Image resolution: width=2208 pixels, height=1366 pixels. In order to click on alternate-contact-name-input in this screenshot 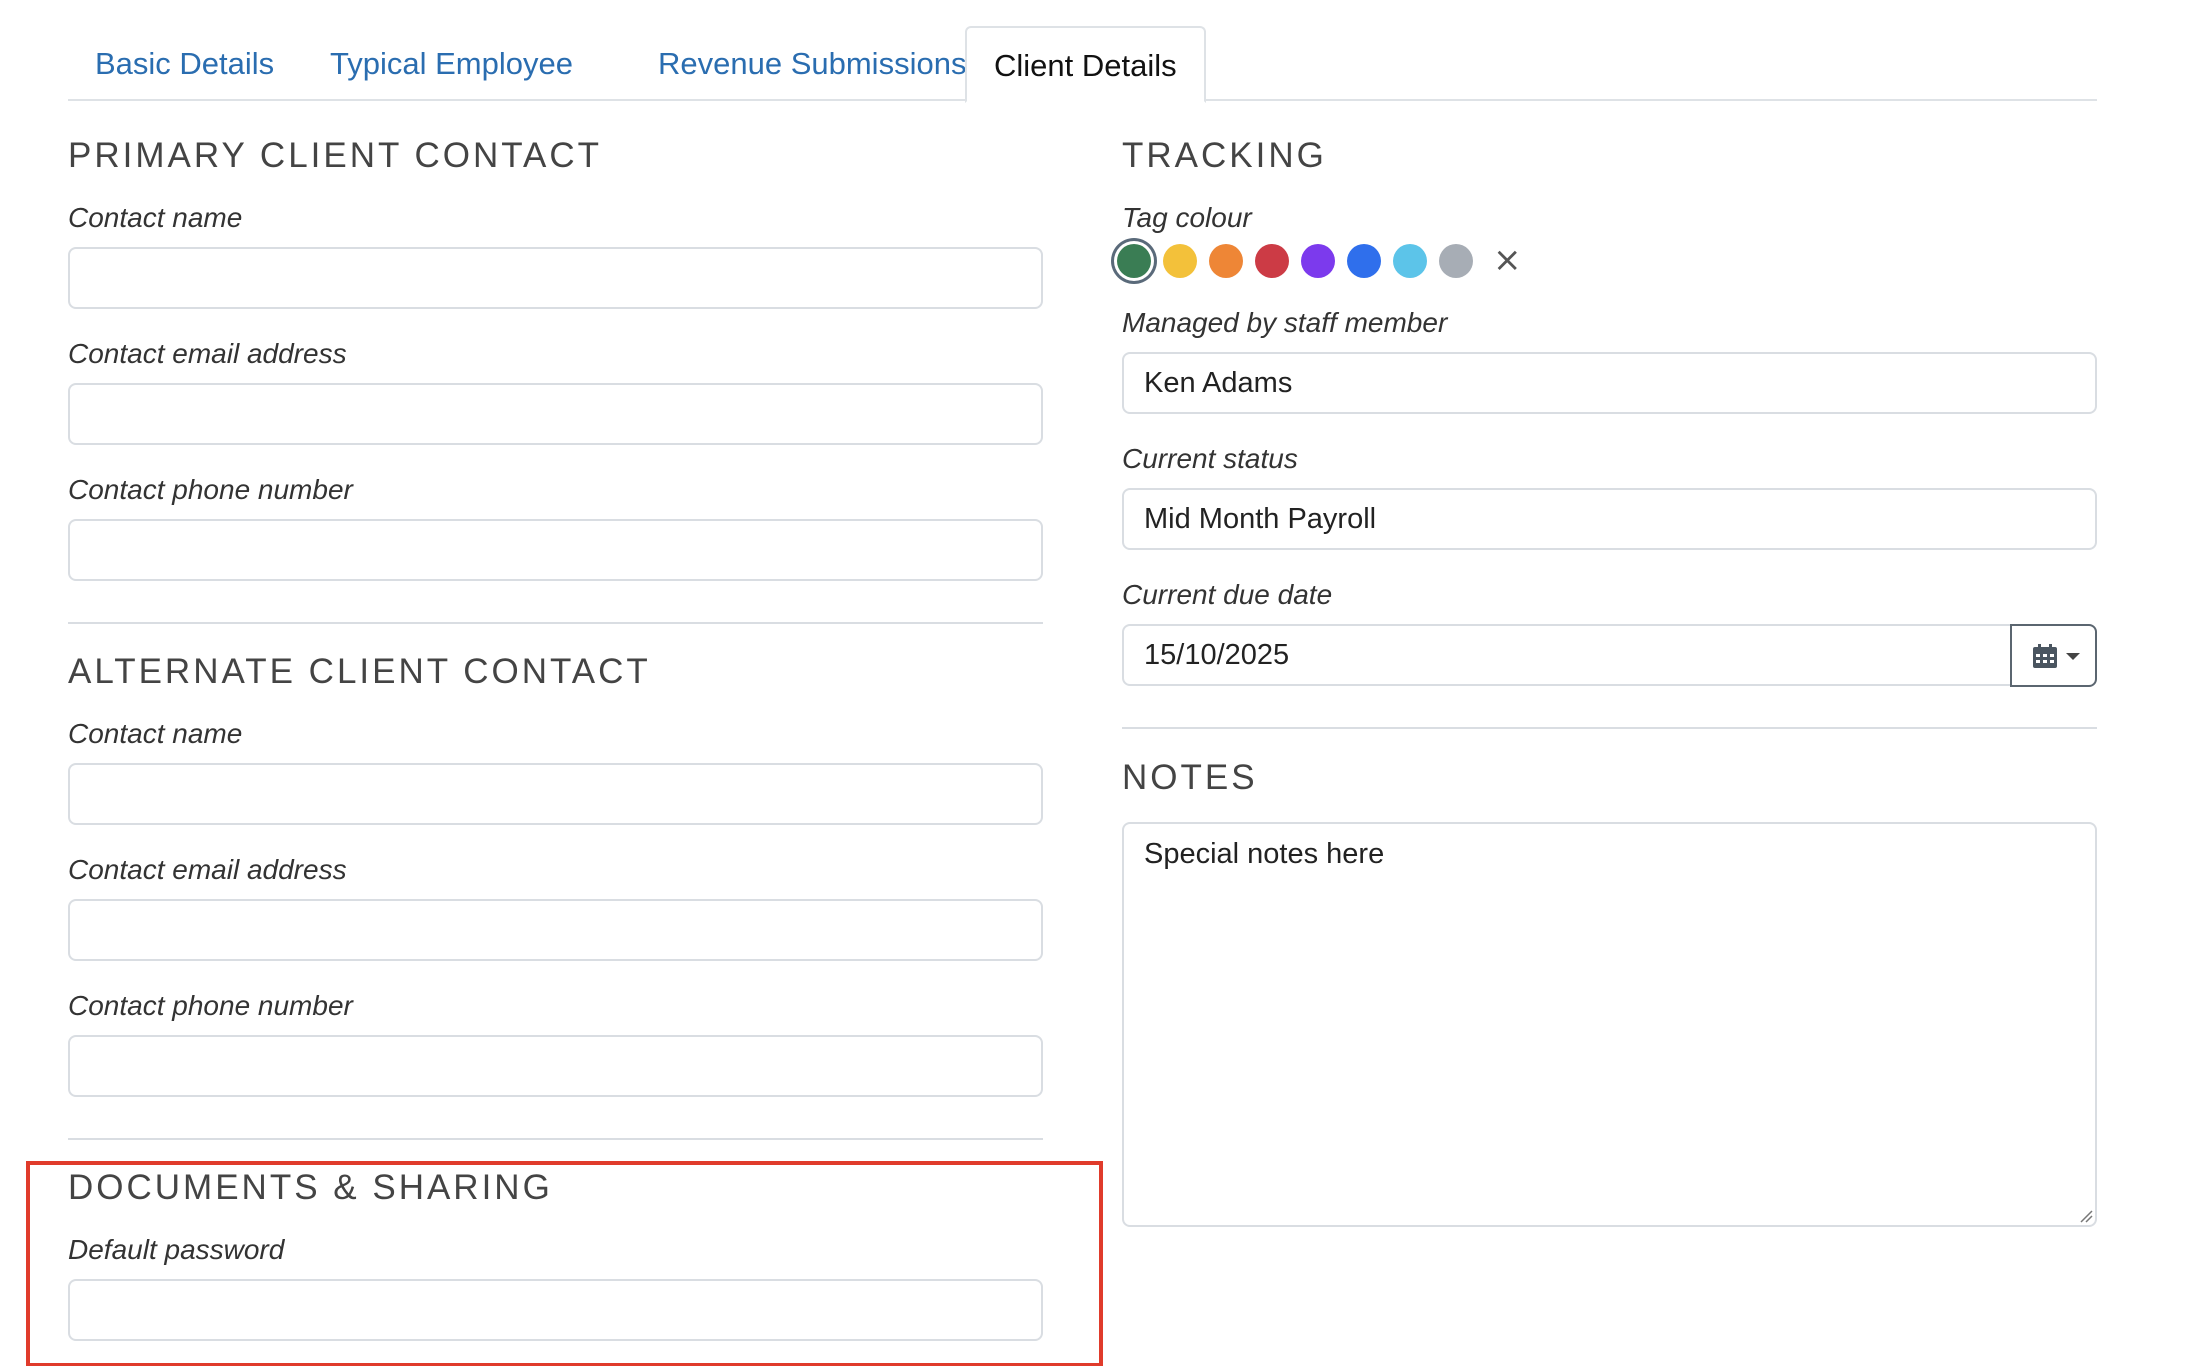, I will do `click(555, 794)`.